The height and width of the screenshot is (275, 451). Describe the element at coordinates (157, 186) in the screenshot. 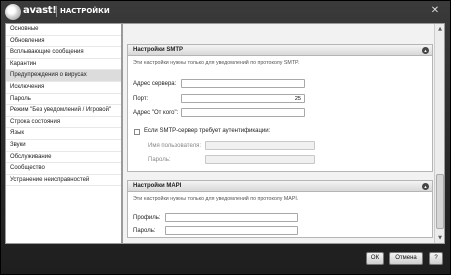

I see `mapi-panel-title: Настройки MAPI` at that location.